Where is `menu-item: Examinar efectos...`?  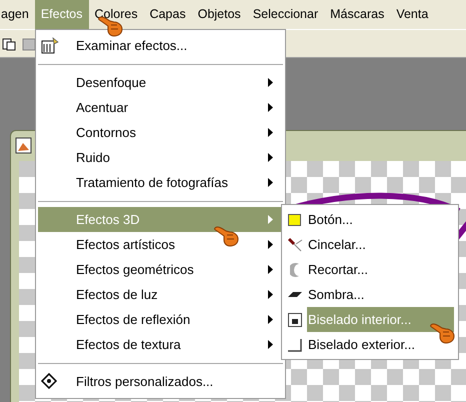
menu-item: Examinar efectos... is located at coordinates (160, 45).